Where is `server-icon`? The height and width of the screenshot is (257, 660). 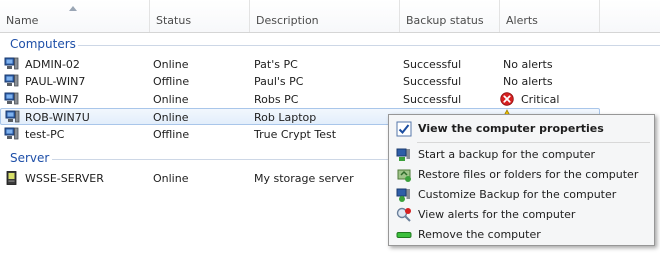 server-icon is located at coordinates (11, 178).